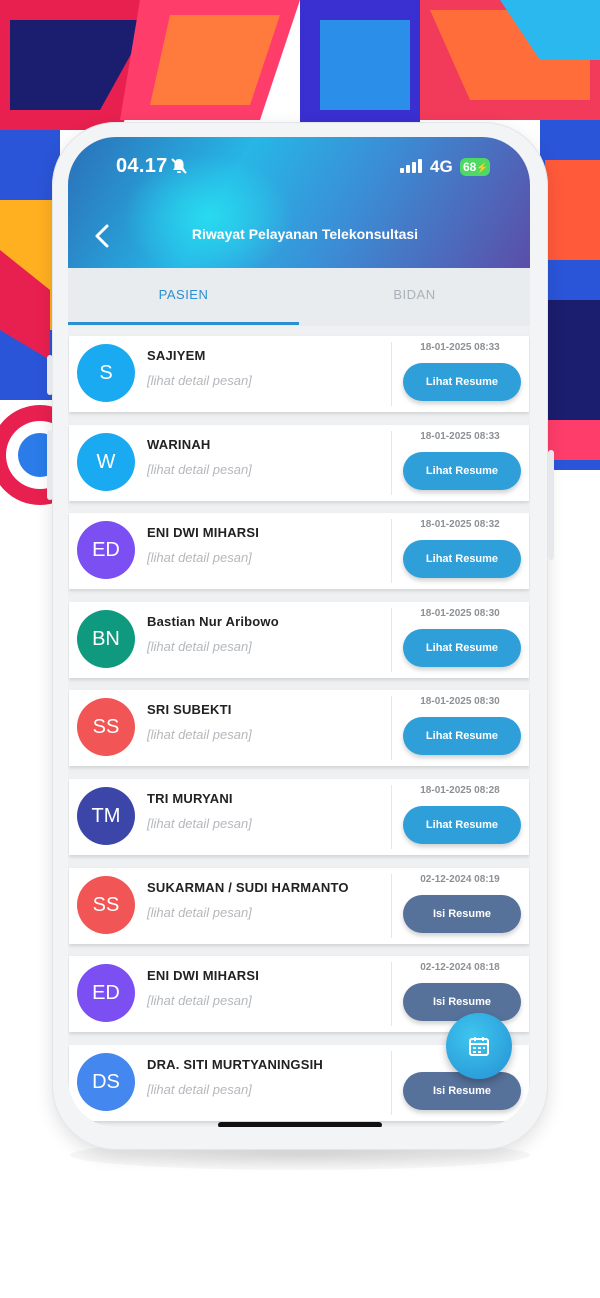 This screenshot has height=1298, width=600. What do you see at coordinates (470, 167) in the screenshot?
I see `battery-level: 68` at bounding box center [470, 167].